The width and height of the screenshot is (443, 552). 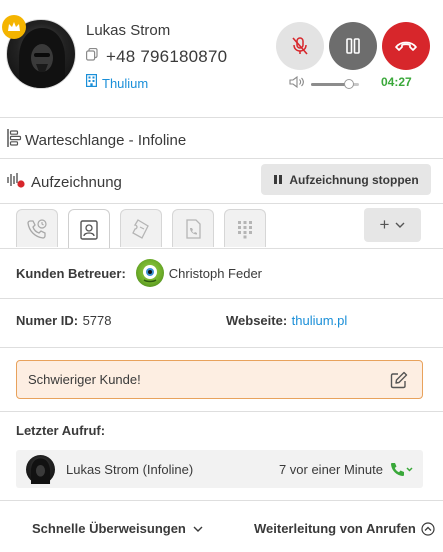 What do you see at coordinates (166, 57) in the screenshot?
I see `caller-phone-number: +48 796180870` at bounding box center [166, 57].